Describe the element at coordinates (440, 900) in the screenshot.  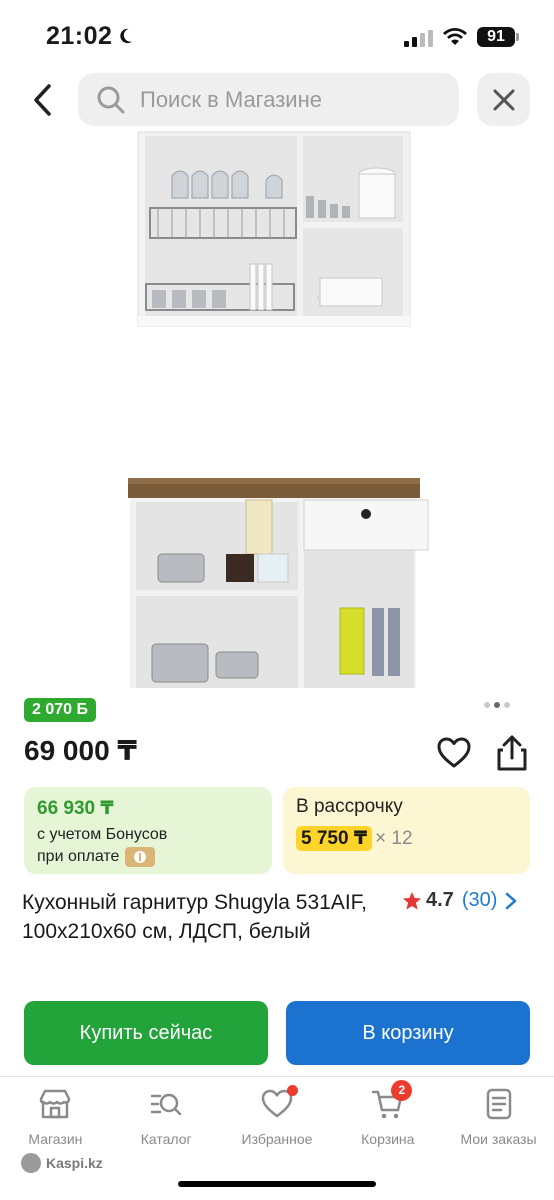
I see `rating-value: 4.7` at that location.